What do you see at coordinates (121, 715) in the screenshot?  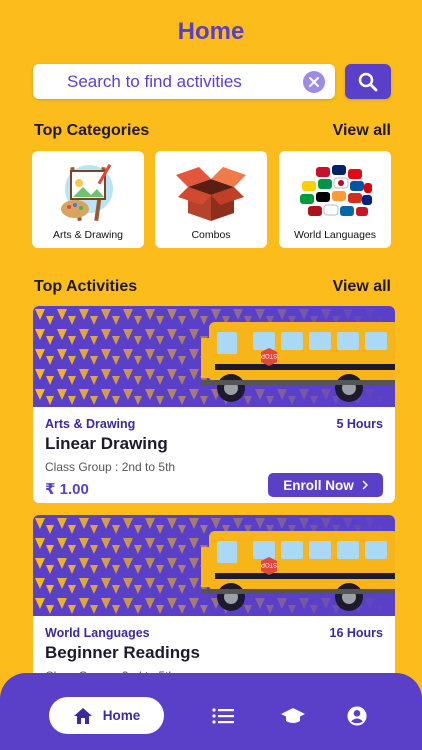 I see `nav-home-label: Home` at bounding box center [121, 715].